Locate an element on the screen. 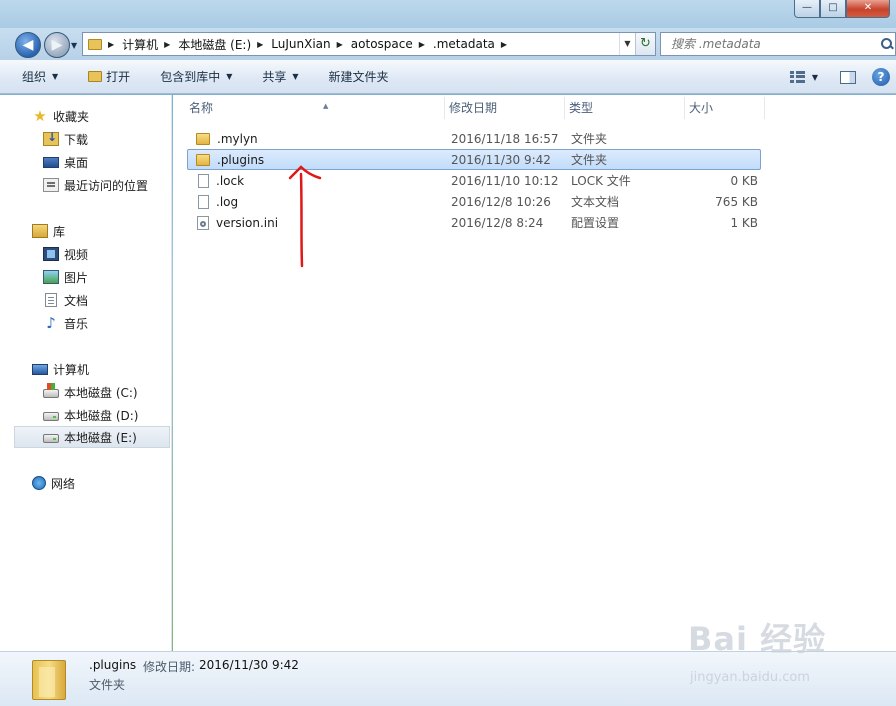 The width and height of the screenshot is (896, 706). file-name: version.ini is located at coordinates (247, 223).